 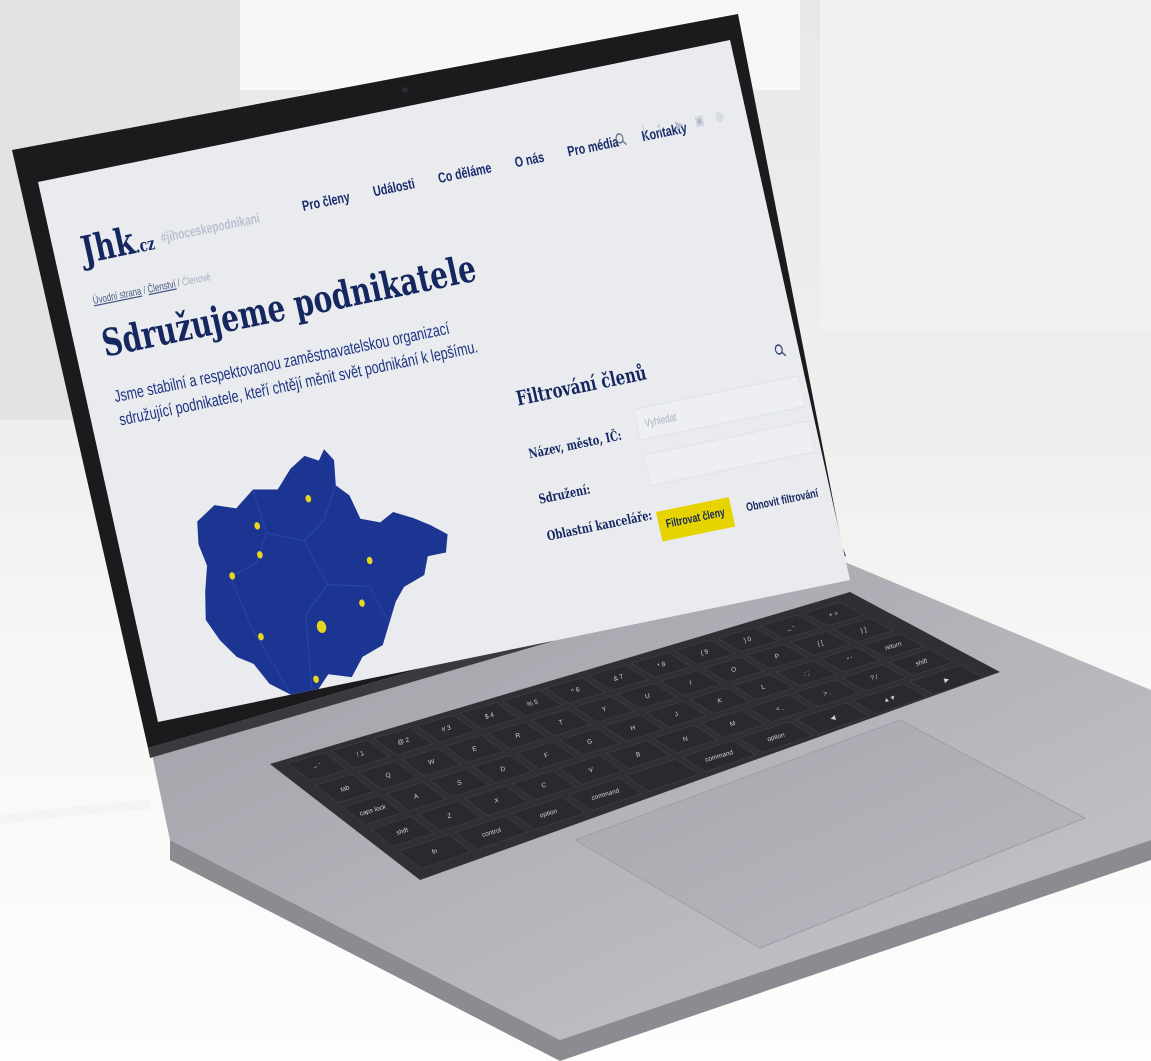 I want to click on filter-members-button: Filtrovat členy, so click(x=695, y=519).